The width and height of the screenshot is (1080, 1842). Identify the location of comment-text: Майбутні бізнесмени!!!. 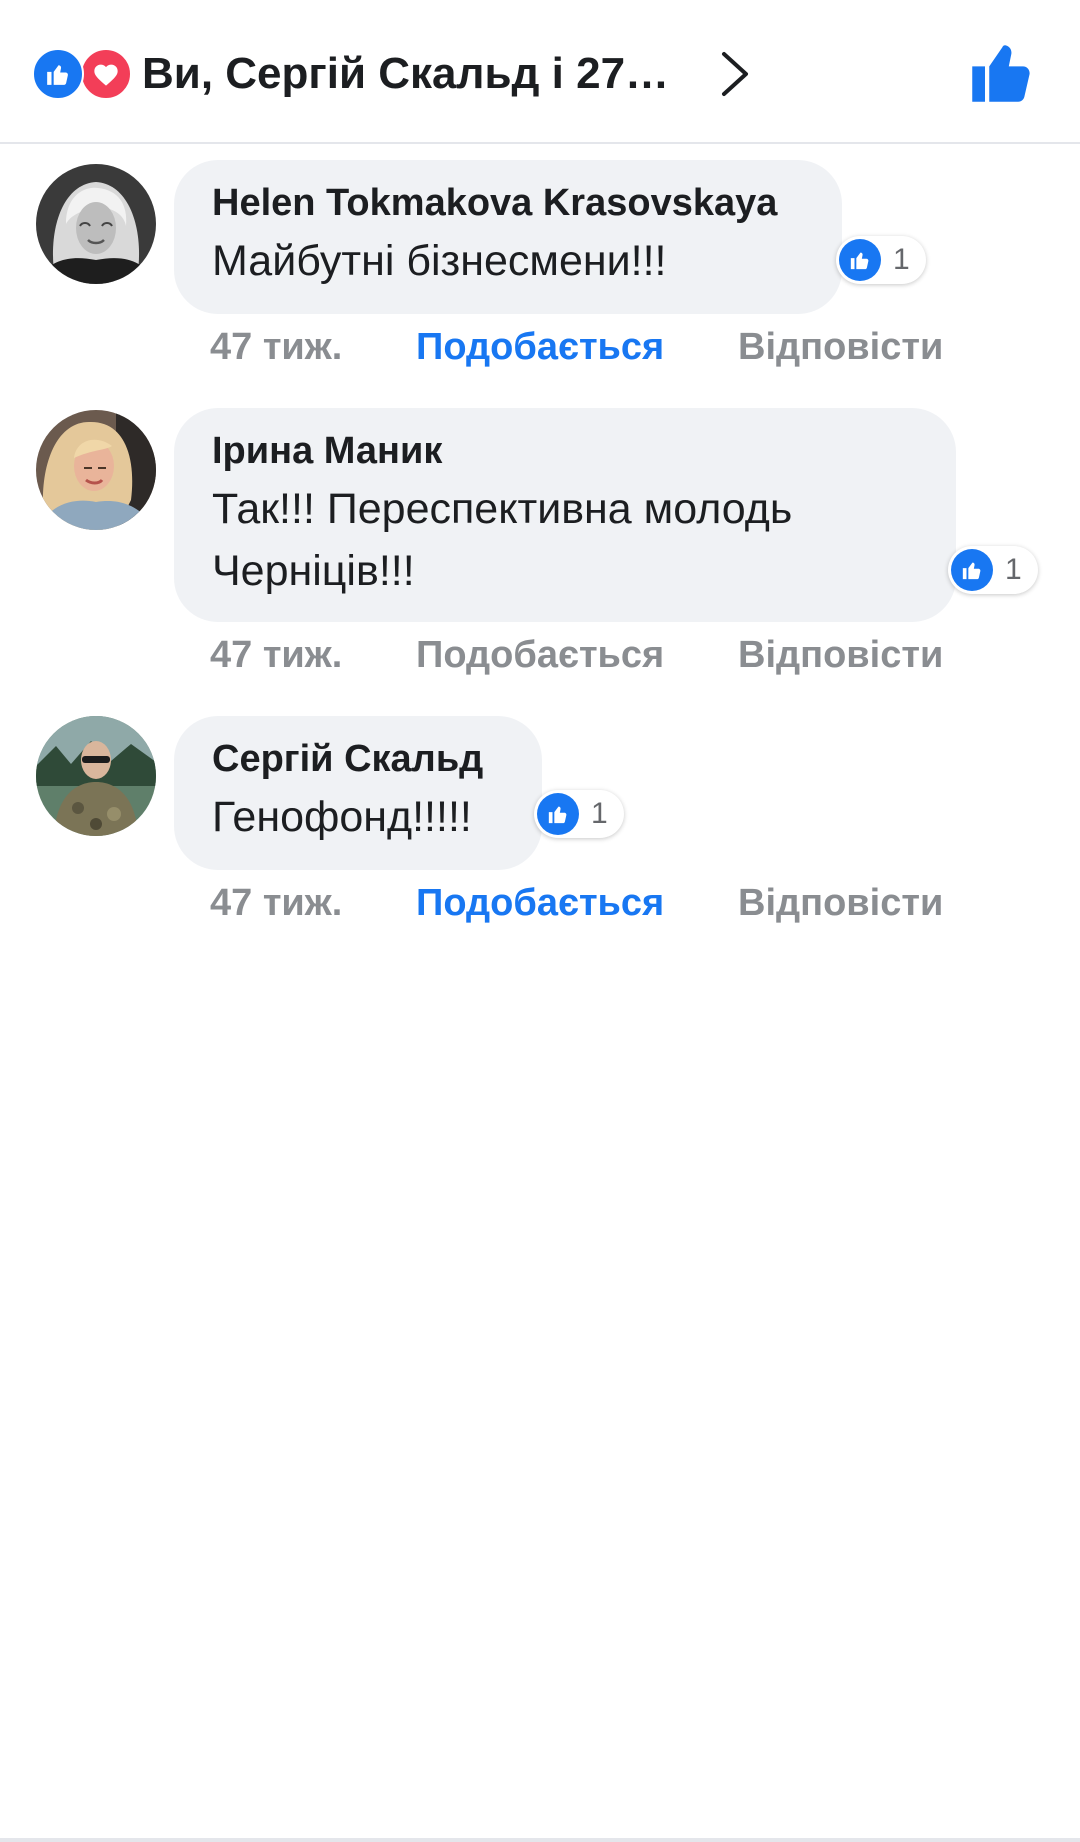
(439, 261).